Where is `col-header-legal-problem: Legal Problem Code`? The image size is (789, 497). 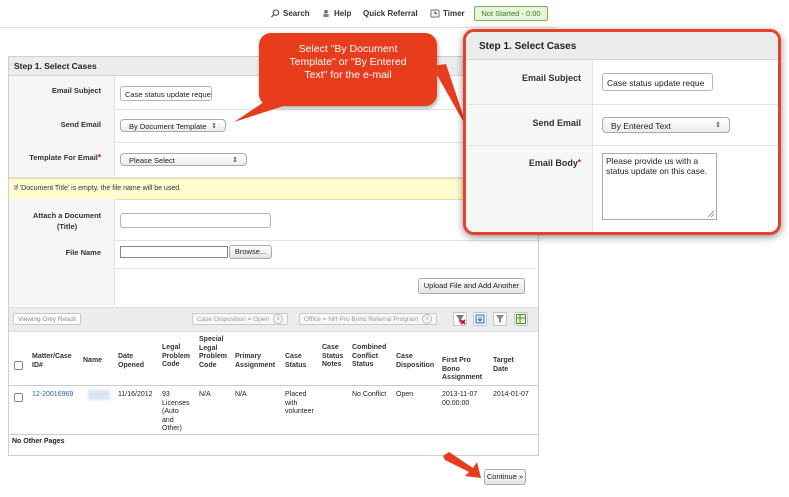
col-header-legal-problem: Legal Problem Code is located at coordinates (176, 357).